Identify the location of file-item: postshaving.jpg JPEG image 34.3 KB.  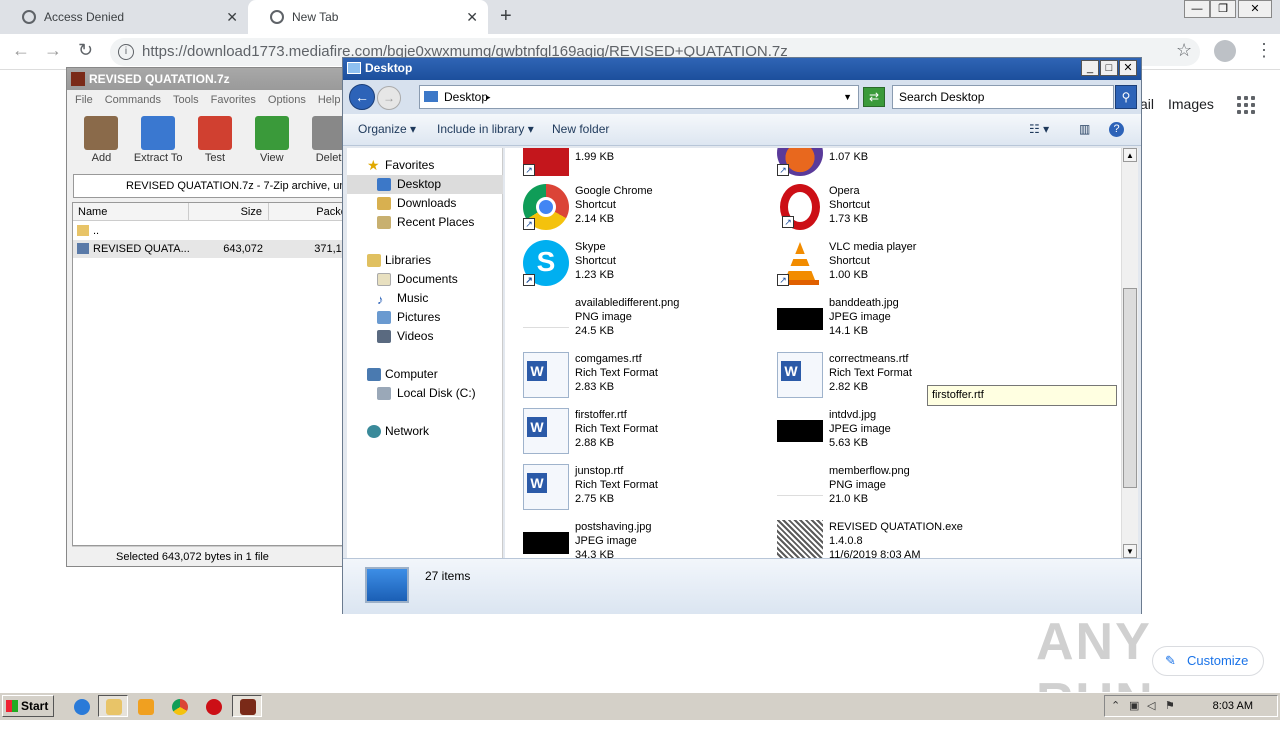
(648, 539).